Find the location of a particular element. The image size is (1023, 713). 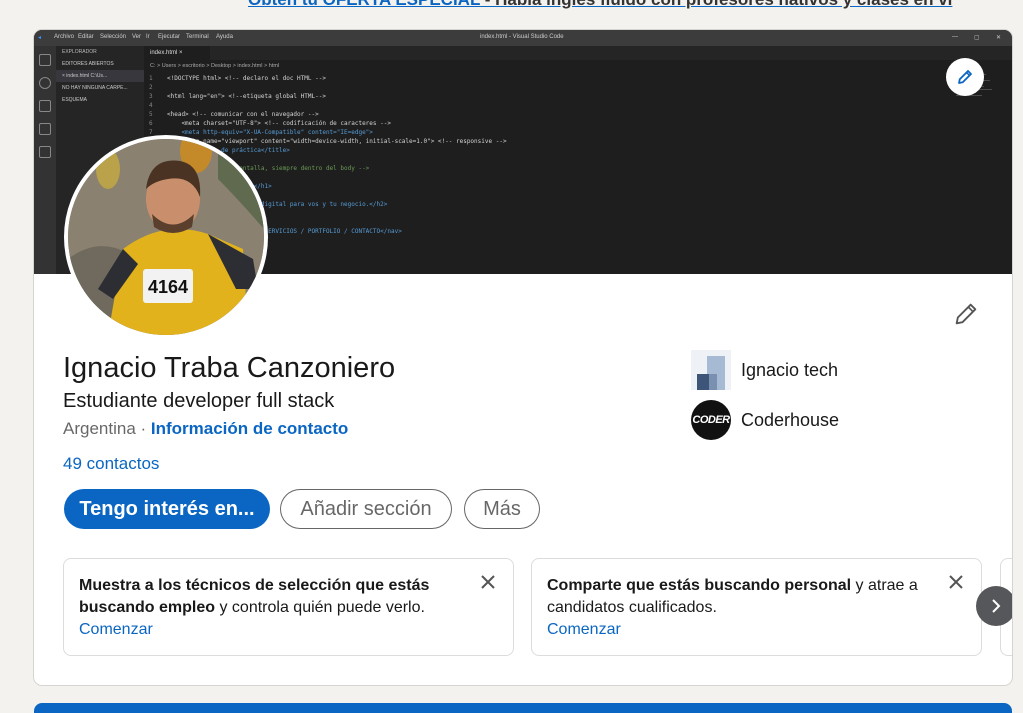

profile-headline: Estudiante developer full stack is located at coordinates (199, 401).